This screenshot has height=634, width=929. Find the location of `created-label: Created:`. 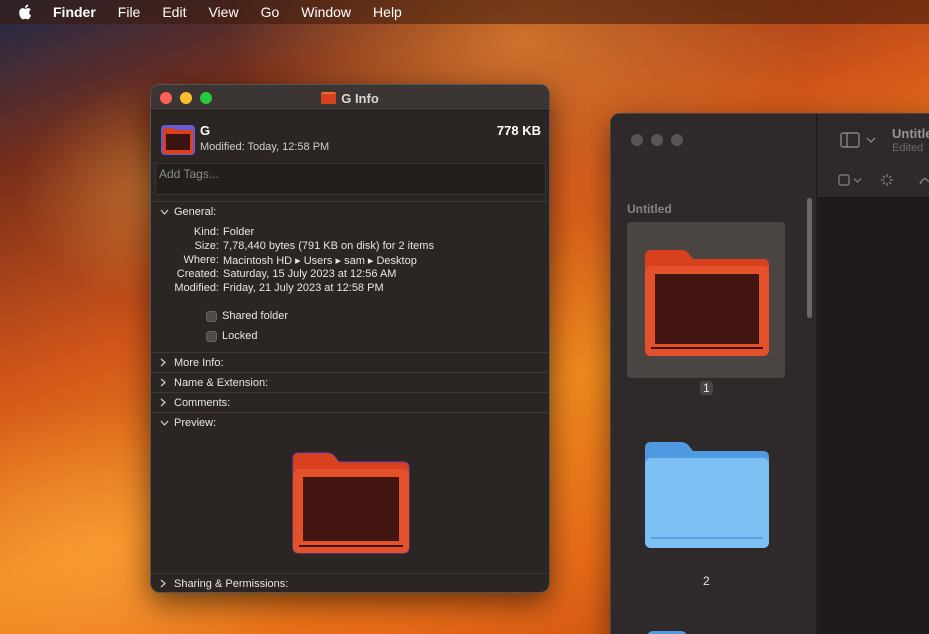

created-label: Created: is located at coordinates (197, 274).